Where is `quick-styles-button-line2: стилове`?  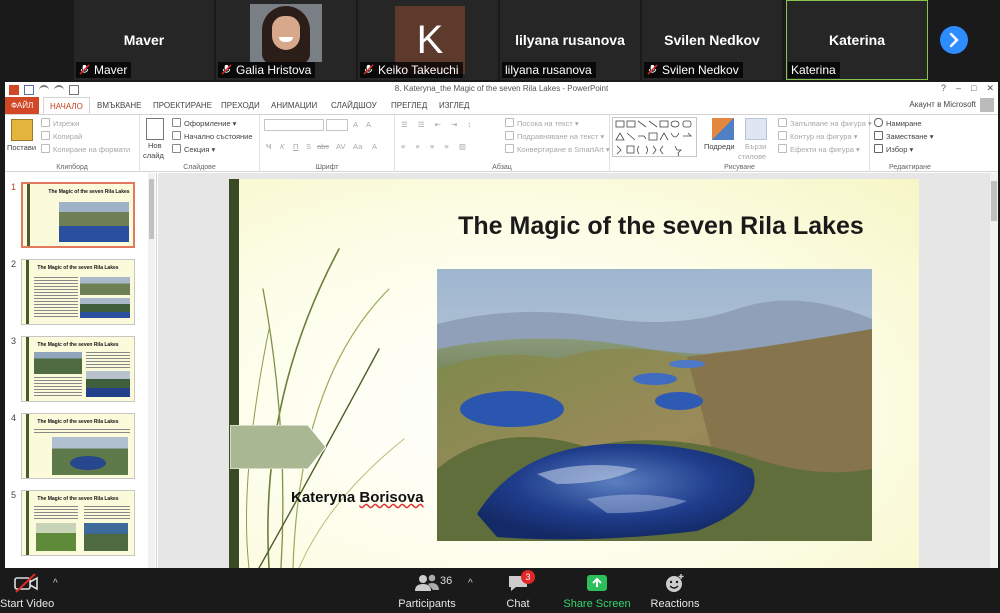 quick-styles-button-line2: стилове is located at coordinates (752, 156).